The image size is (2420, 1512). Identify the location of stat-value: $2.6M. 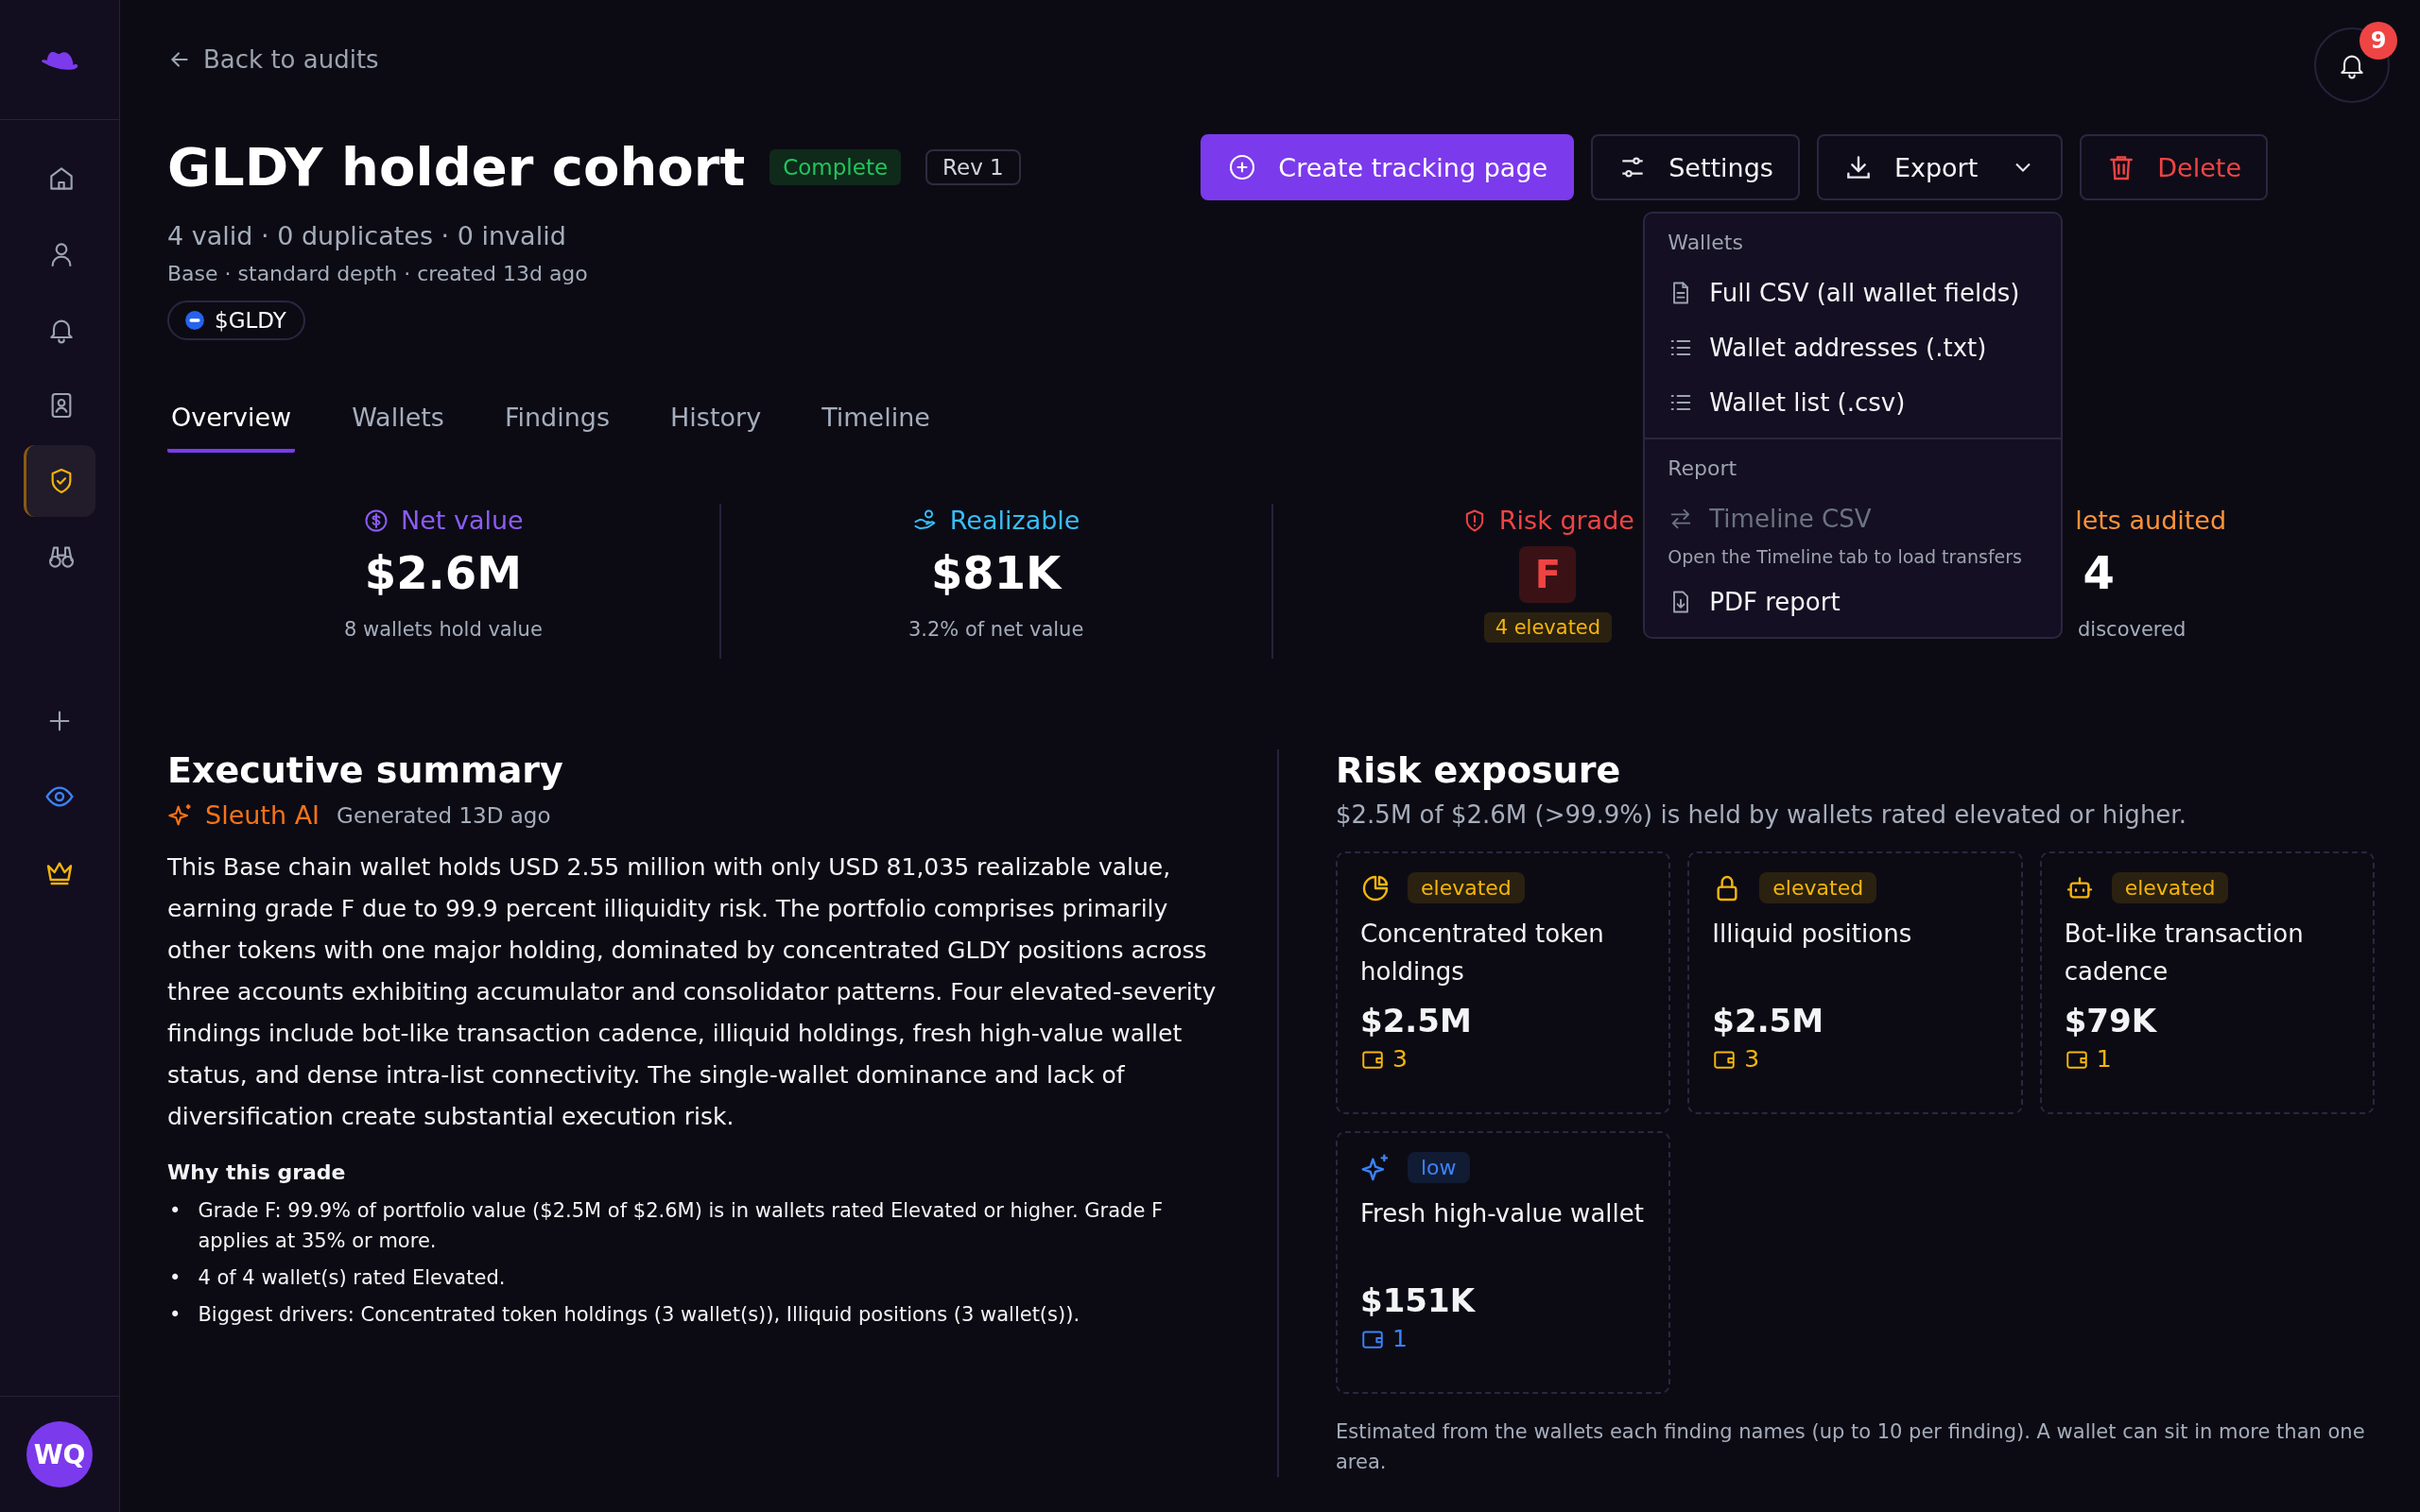
(443, 572).